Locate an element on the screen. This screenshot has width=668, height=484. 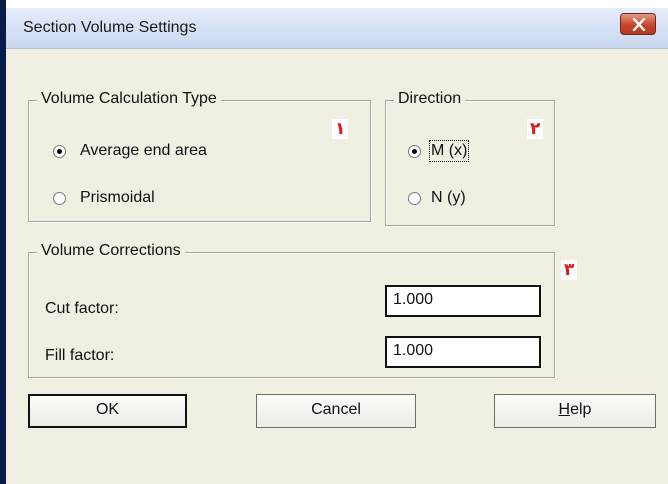
cut-factor-label: Cut factor: is located at coordinates (82, 308).